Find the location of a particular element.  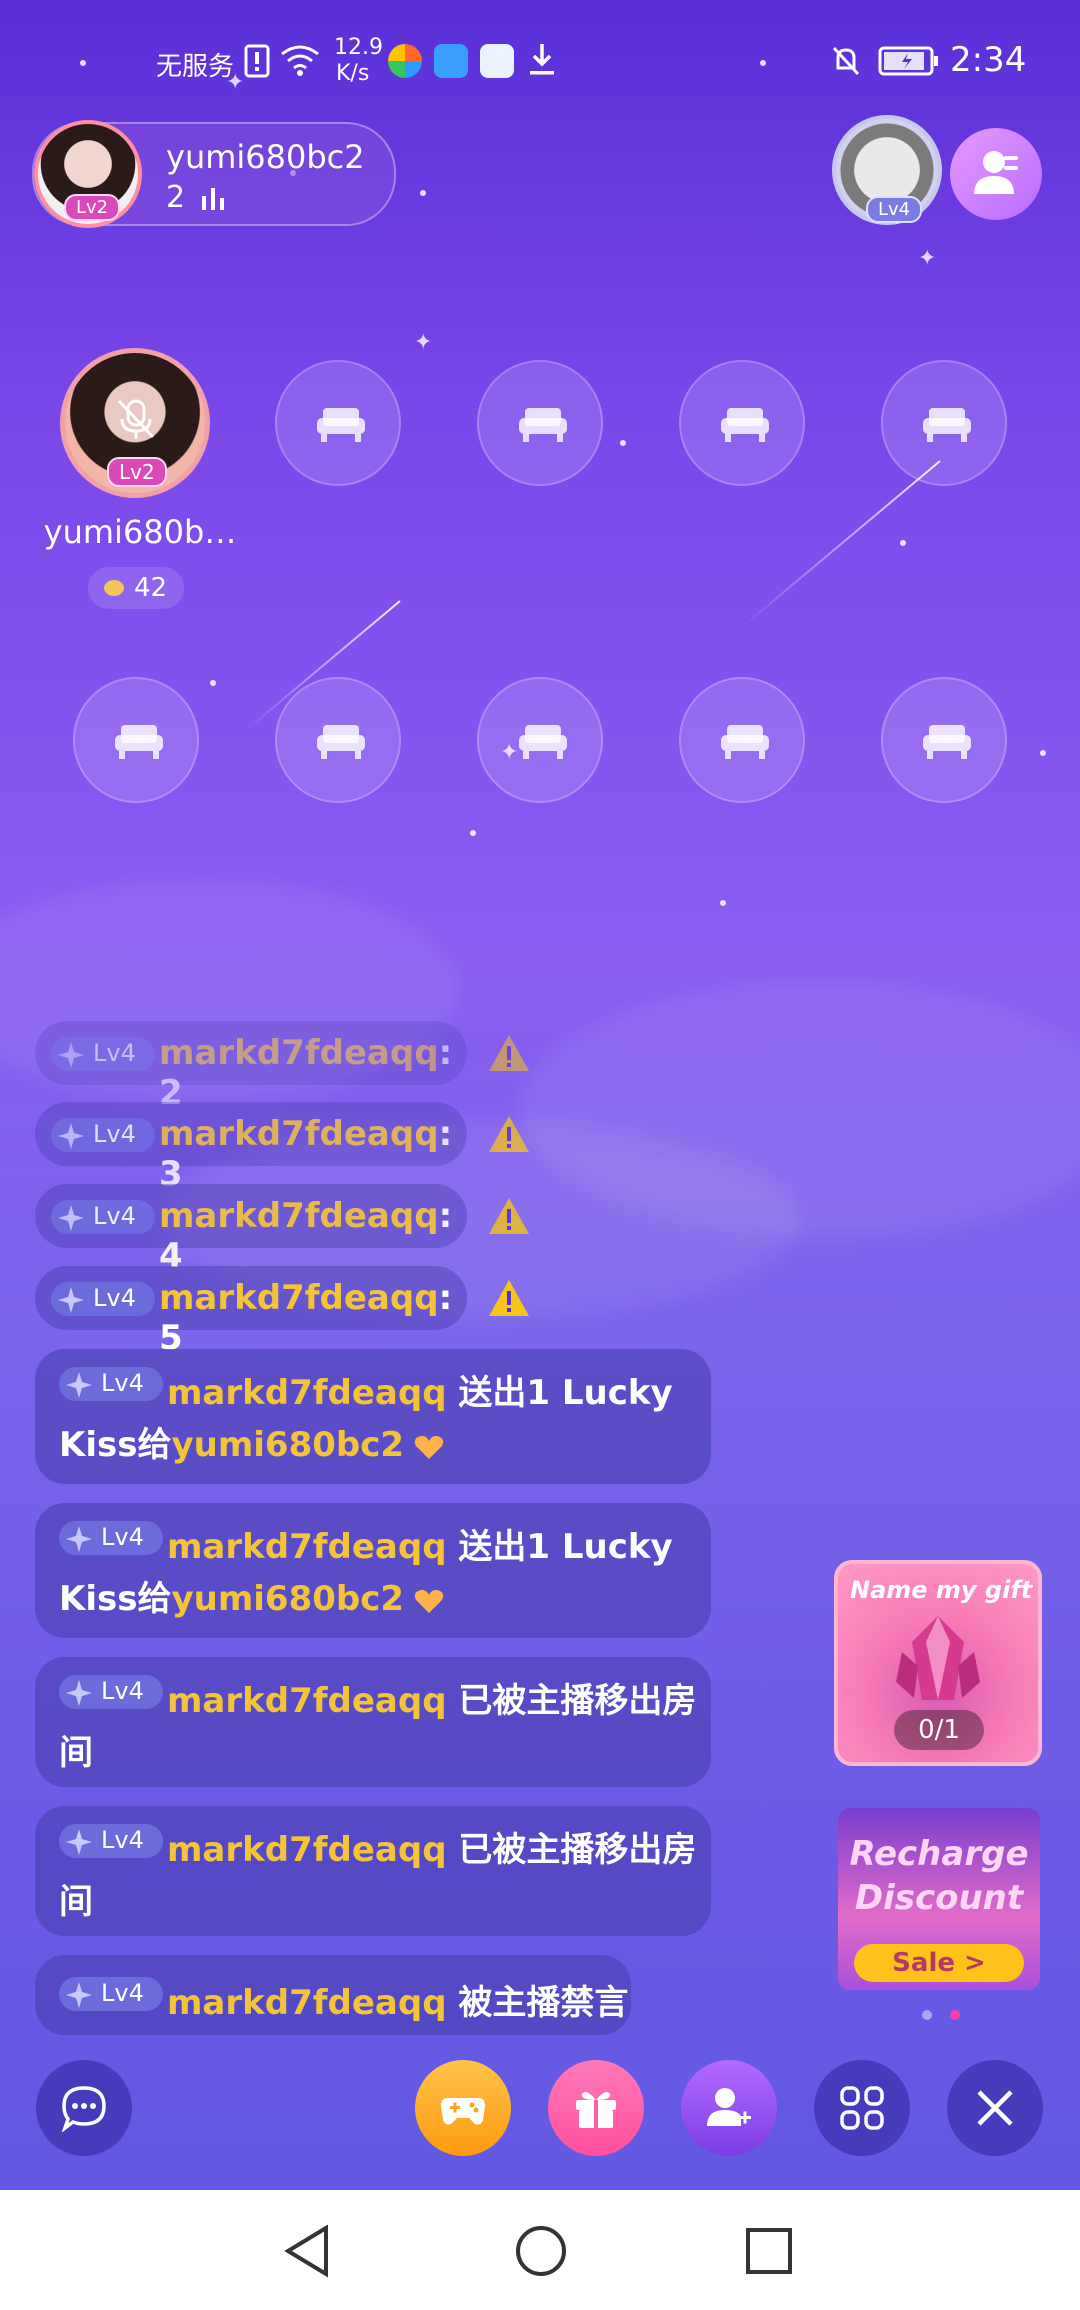

recharge-discount-banner: Recharge Discount Sale > is located at coordinates (939, 1899).